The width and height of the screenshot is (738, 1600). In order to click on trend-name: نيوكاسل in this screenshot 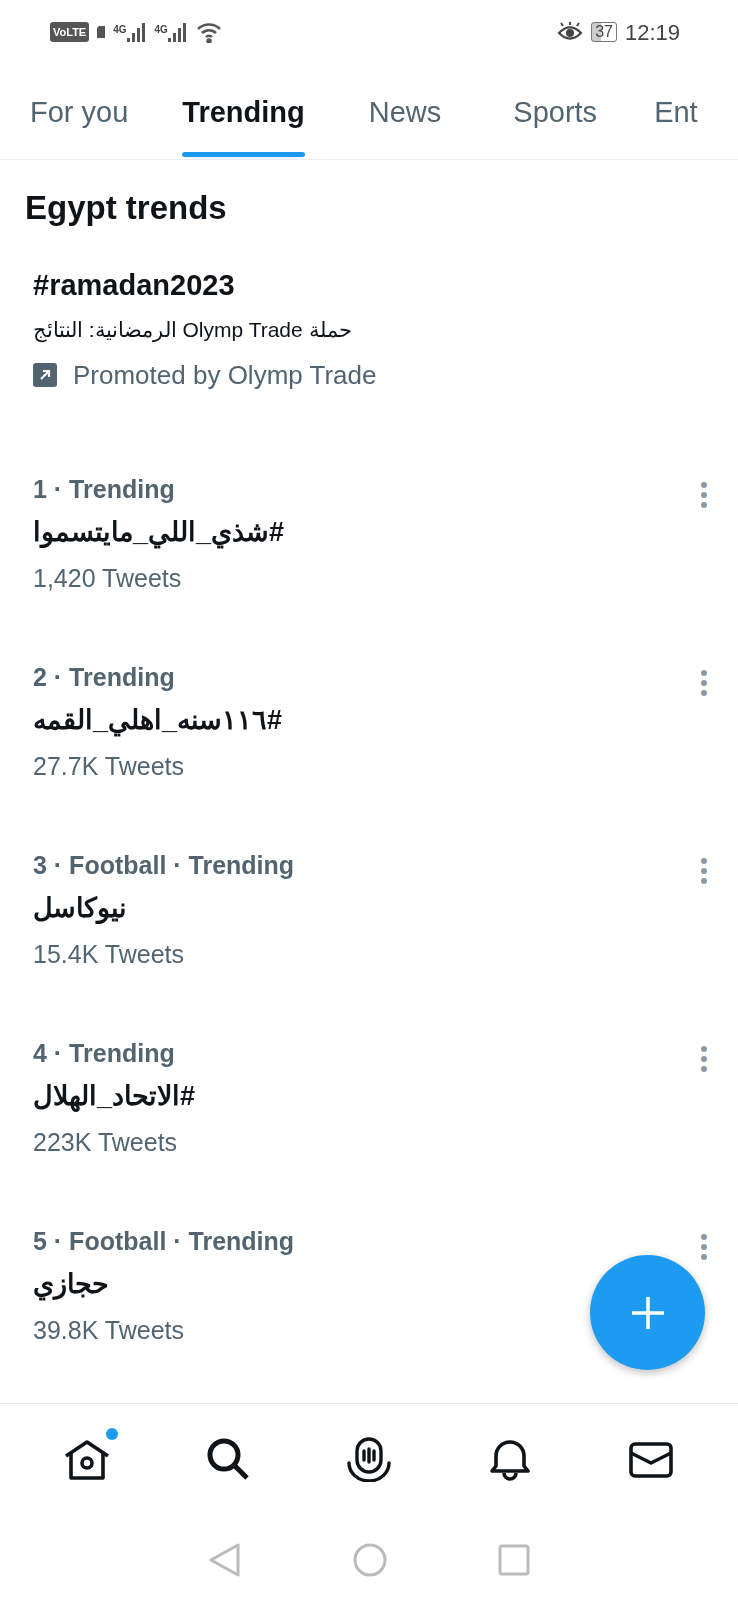, I will do `click(80, 909)`.